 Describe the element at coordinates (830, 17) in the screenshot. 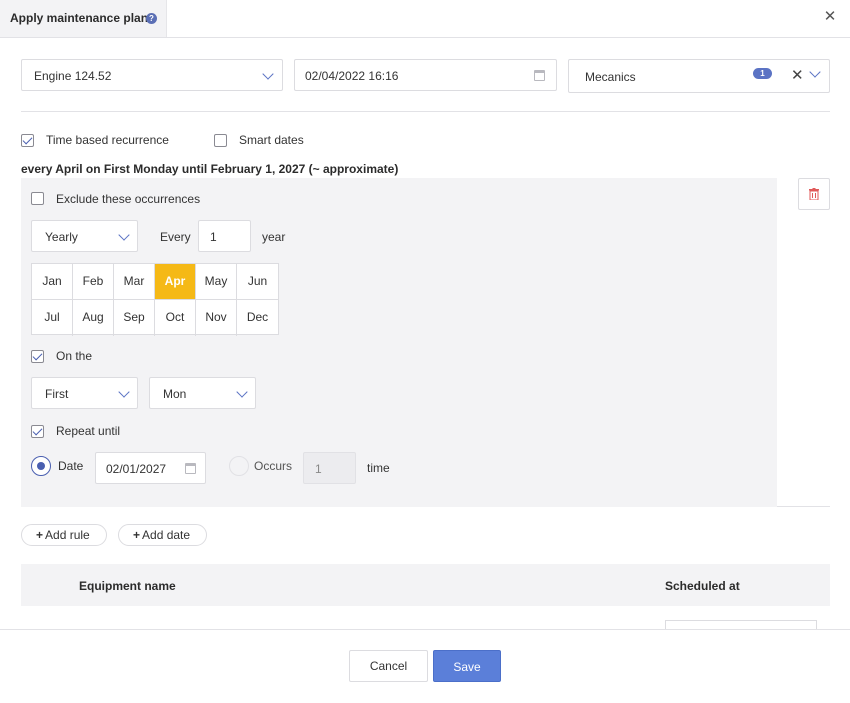

I see `close-icon: ✕` at that location.